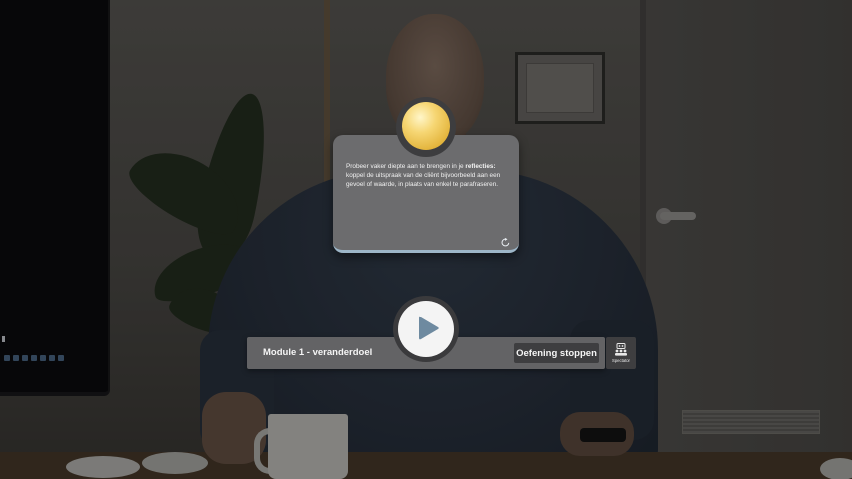 This screenshot has width=852, height=479. I want to click on spectator-label: Spectator, so click(621, 360).